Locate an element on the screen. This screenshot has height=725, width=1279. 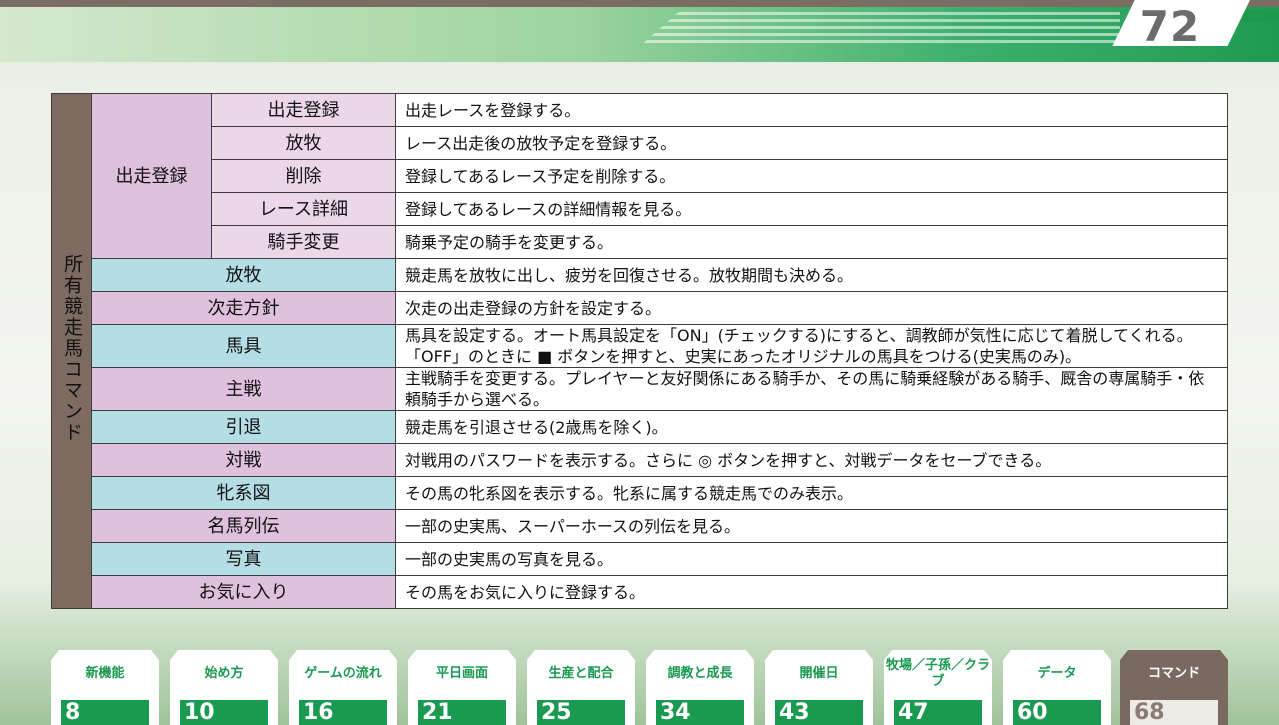
nav-tab-page: 43 is located at coordinates (819, 712).